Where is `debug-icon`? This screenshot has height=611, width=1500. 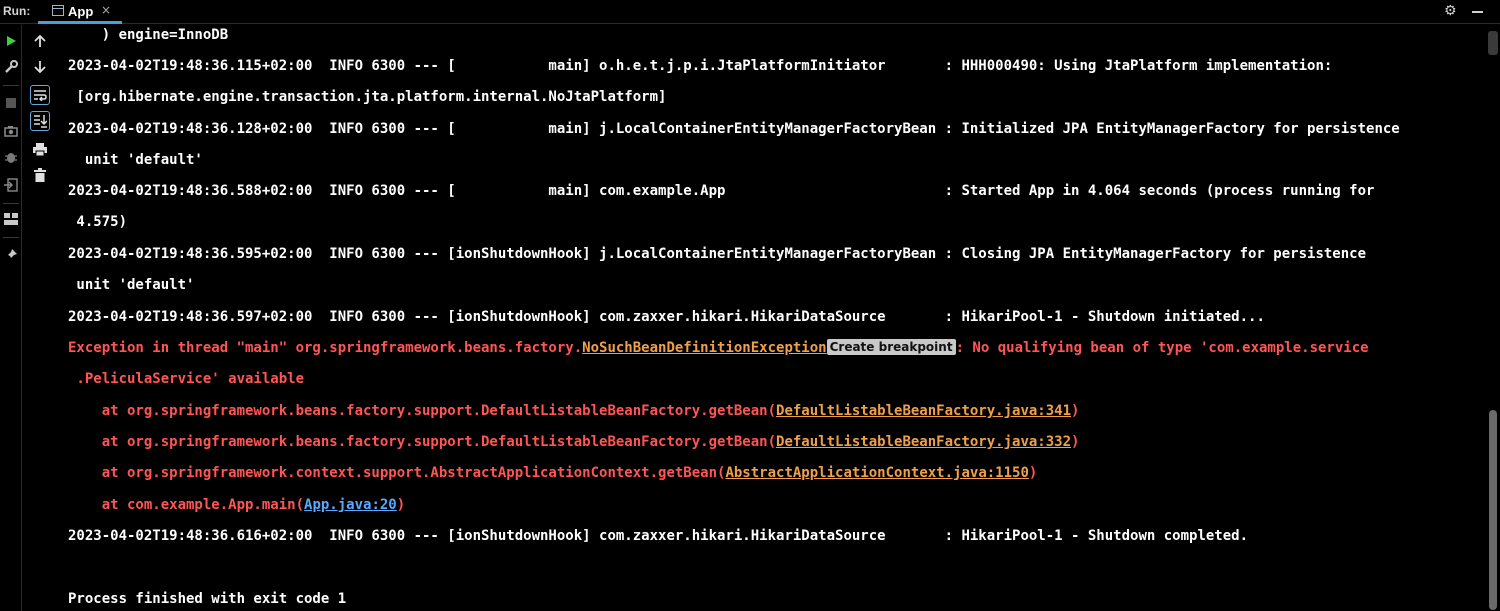
debug-icon is located at coordinates (11, 157).